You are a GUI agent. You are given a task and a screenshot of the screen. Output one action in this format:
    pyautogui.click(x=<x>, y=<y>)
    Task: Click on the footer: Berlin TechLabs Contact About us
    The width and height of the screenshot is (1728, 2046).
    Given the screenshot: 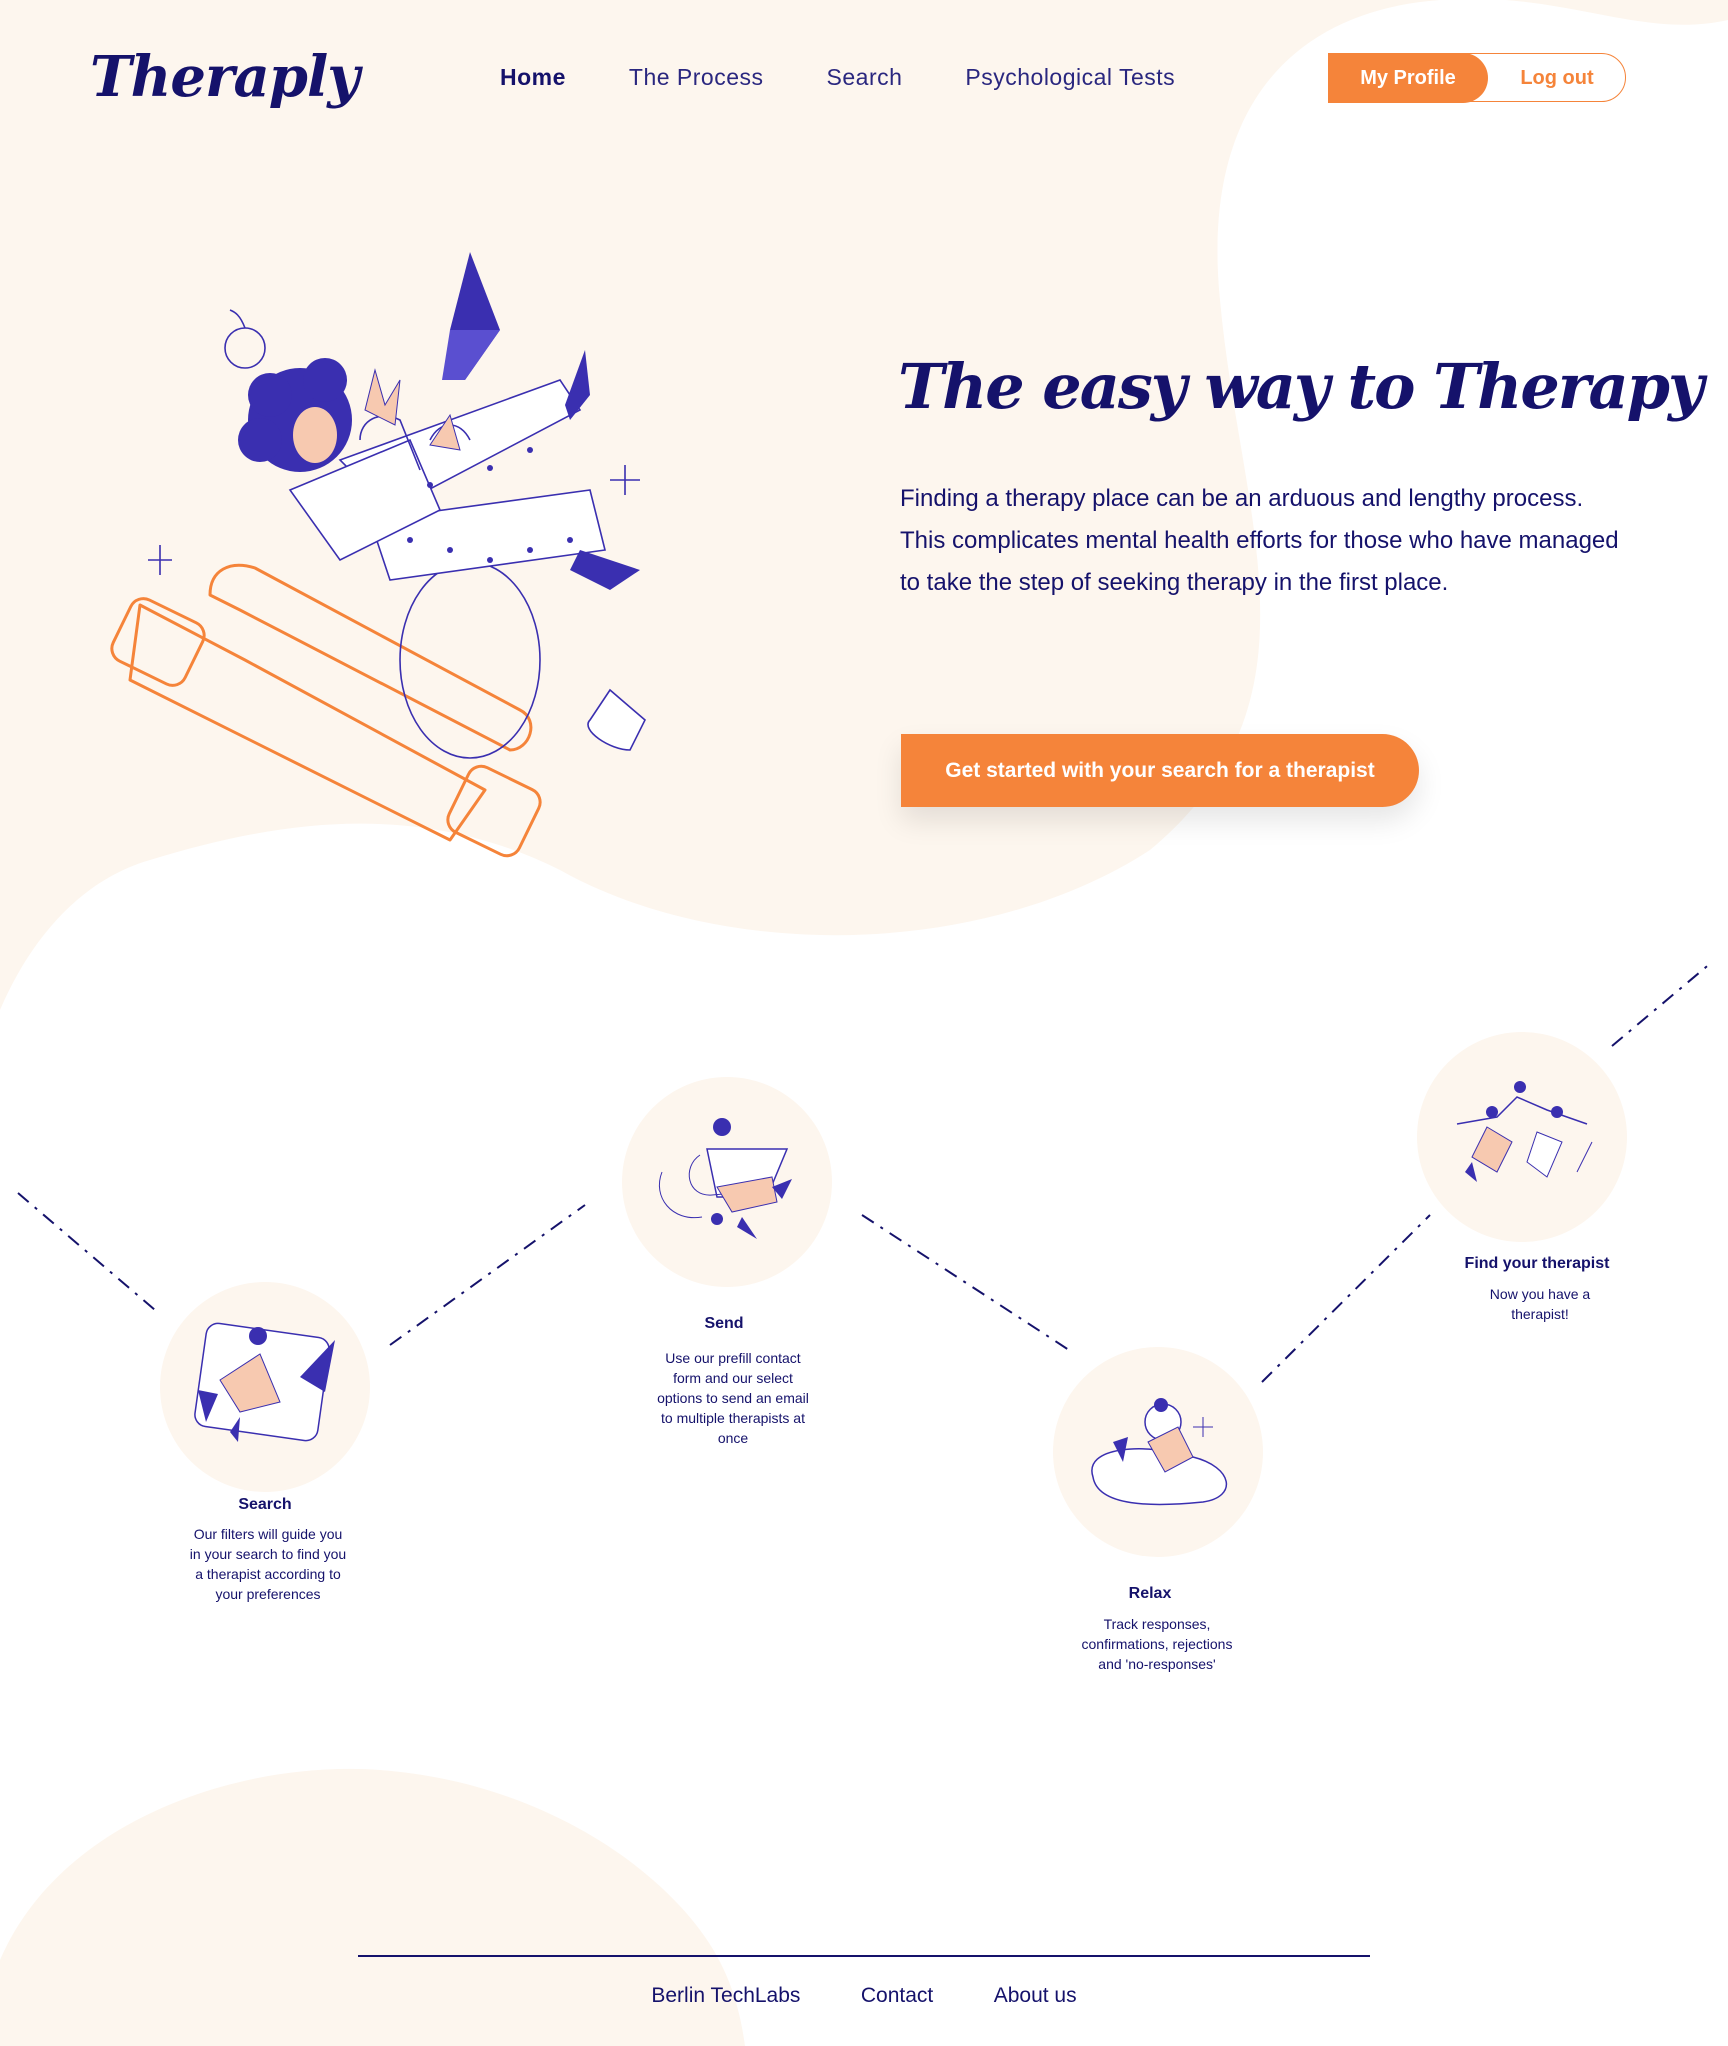 What is the action you would take?
    pyautogui.click(x=864, y=1996)
    